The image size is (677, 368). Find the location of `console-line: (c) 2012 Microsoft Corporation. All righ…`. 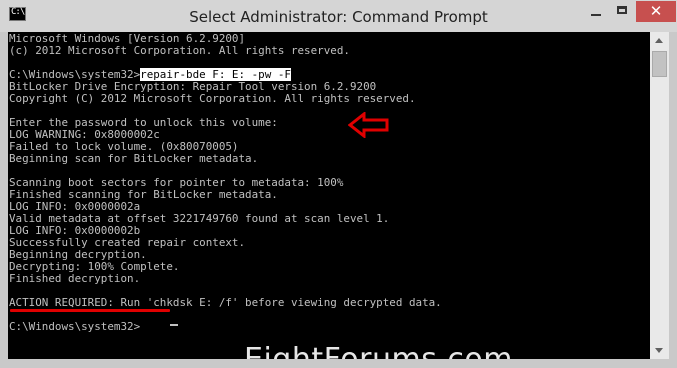

console-line: (c) 2012 Microsoft Corporation. All righ… is located at coordinates (179, 50).